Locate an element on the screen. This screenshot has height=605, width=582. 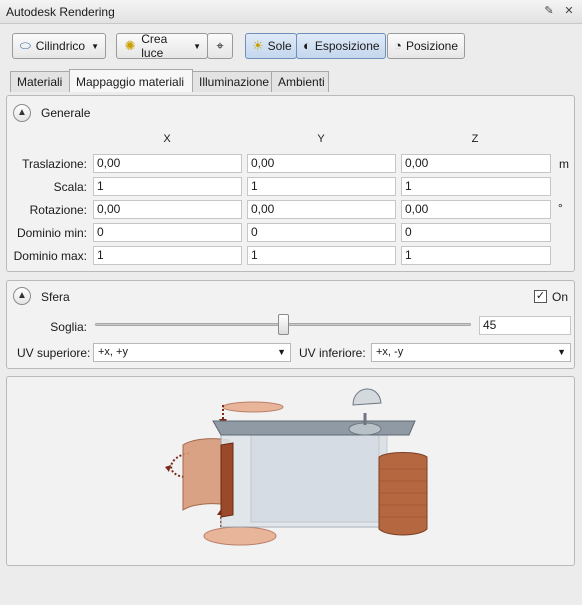
posizione-button: ◔ Posizione is located at coordinates (426, 46).